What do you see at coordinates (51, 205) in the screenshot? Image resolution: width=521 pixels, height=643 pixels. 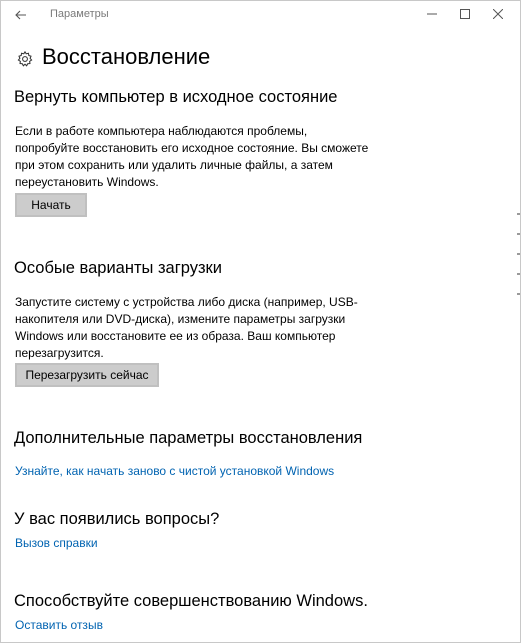 I see `start-reset-button: Начать` at bounding box center [51, 205].